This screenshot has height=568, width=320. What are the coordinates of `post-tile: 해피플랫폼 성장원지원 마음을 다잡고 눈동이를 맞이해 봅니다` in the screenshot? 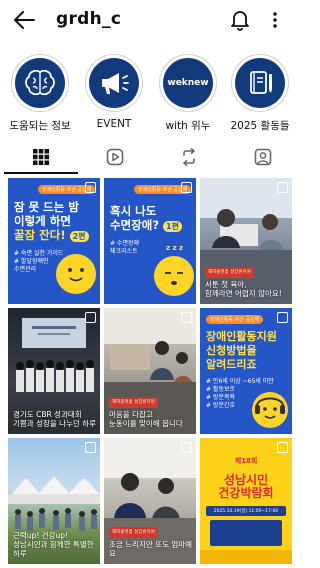 It's located at (150, 371).